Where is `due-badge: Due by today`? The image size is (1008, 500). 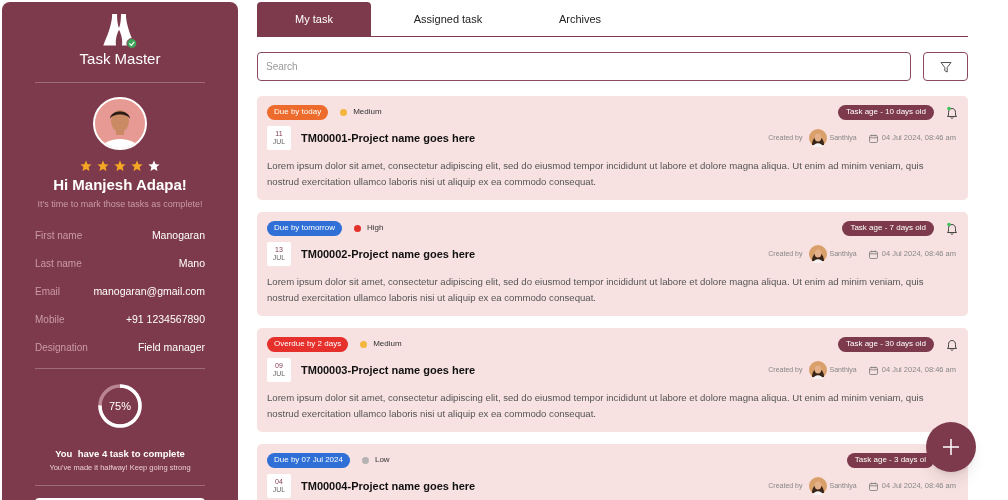
due-badge: Due by today is located at coordinates (298, 112).